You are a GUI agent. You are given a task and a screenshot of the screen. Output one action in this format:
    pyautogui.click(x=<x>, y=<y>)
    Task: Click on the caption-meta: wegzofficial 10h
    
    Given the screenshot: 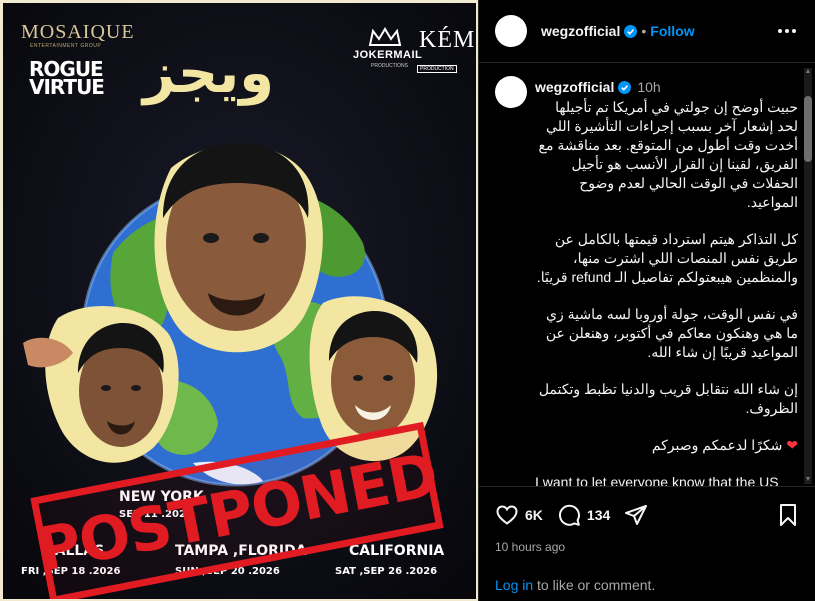 What is the action you would take?
    pyautogui.click(x=666, y=86)
    